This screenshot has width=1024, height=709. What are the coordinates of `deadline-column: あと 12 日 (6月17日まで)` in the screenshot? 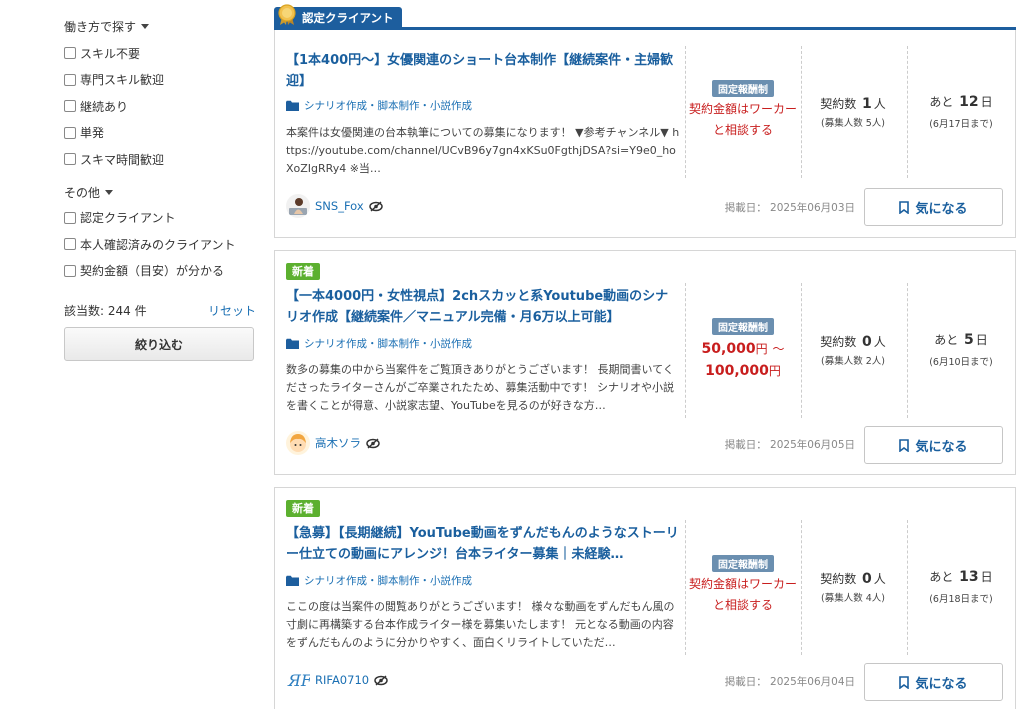 It's located at (961, 111).